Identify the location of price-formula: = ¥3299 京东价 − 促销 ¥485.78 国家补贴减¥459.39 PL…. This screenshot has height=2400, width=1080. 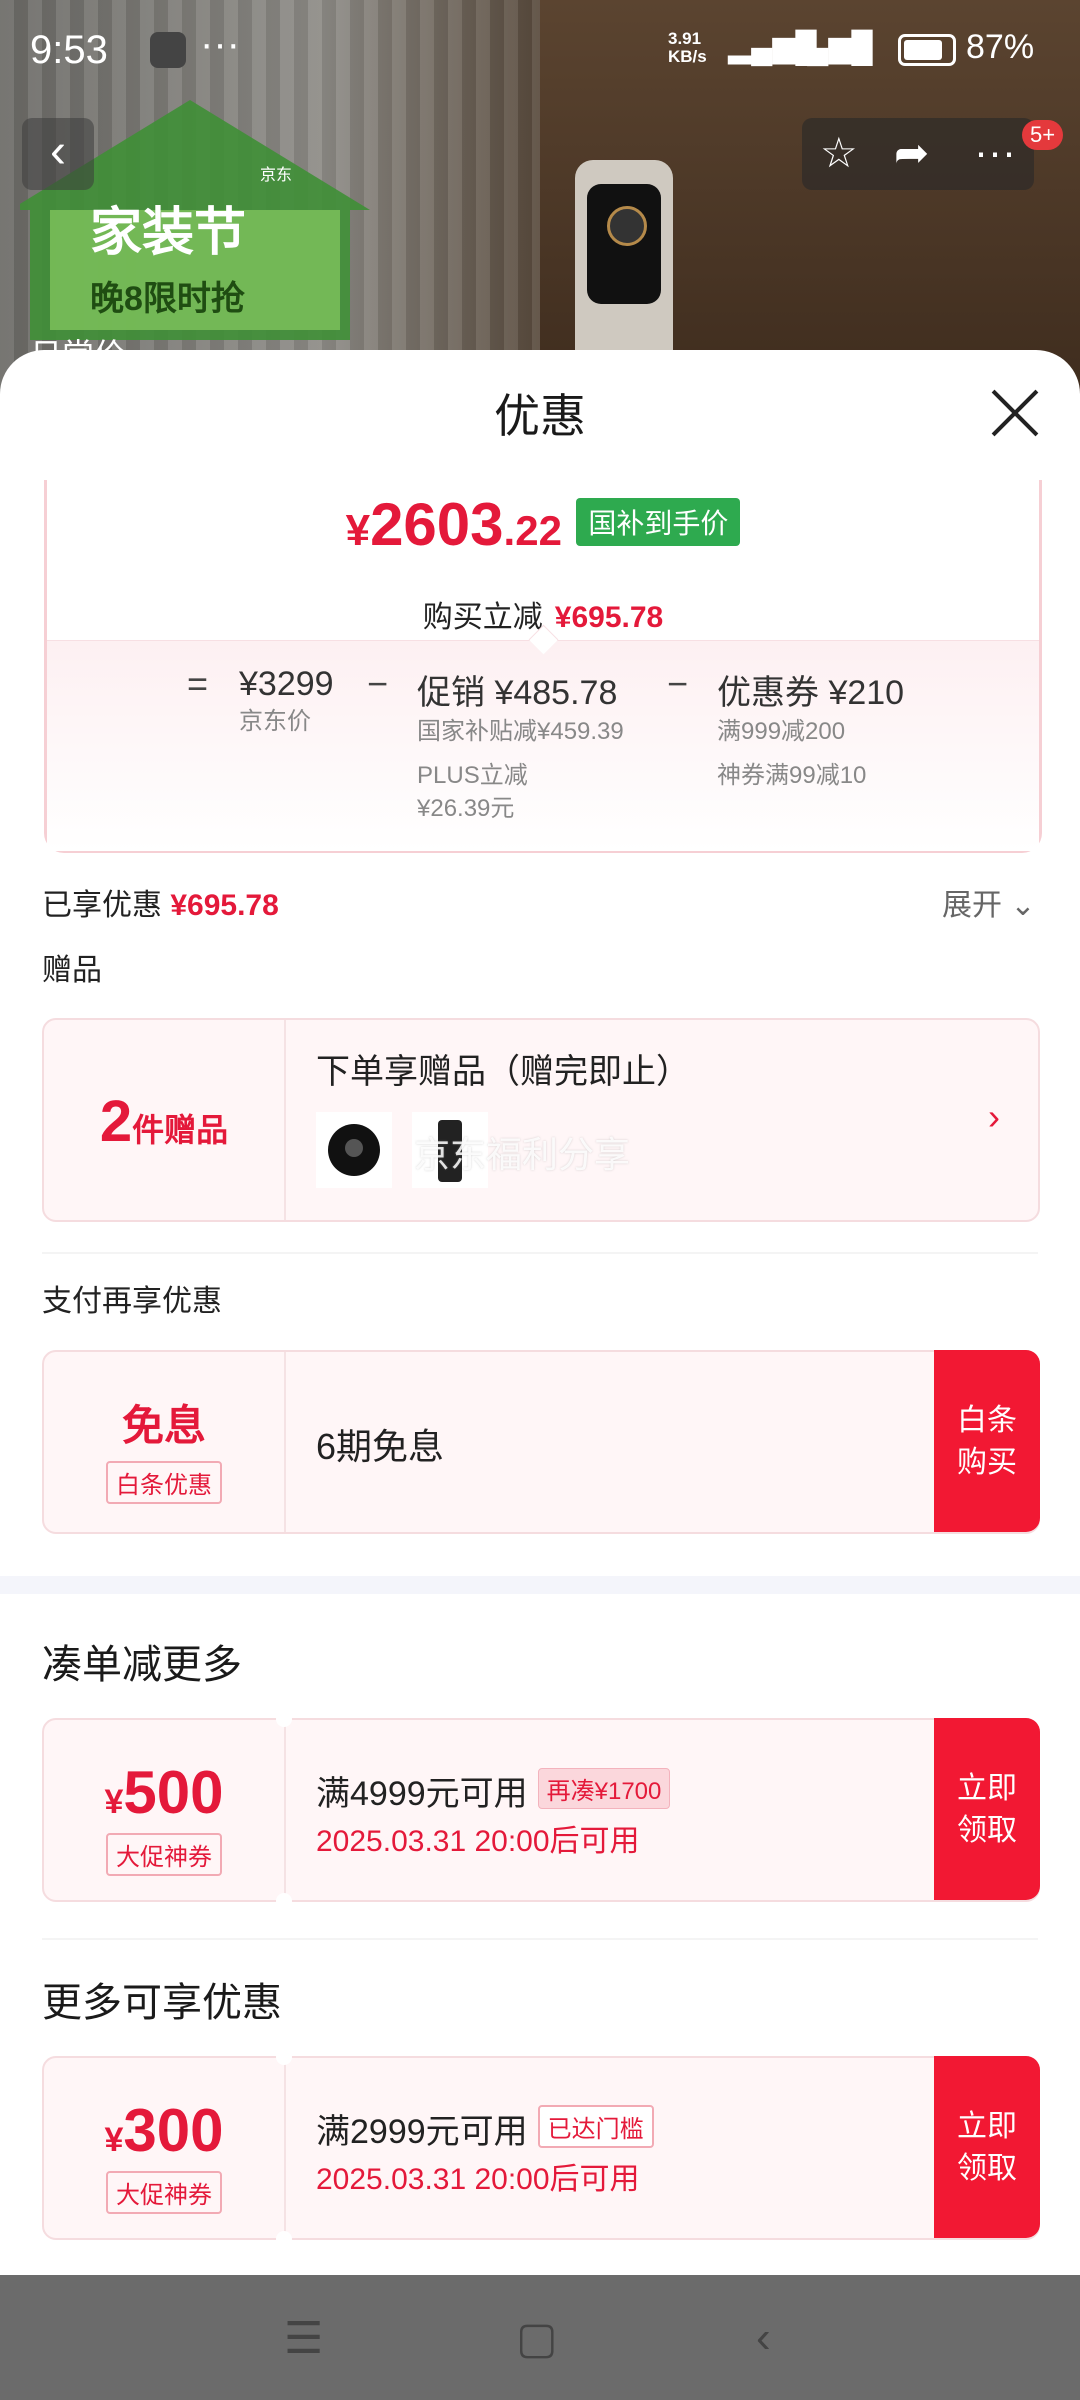
(543, 737).